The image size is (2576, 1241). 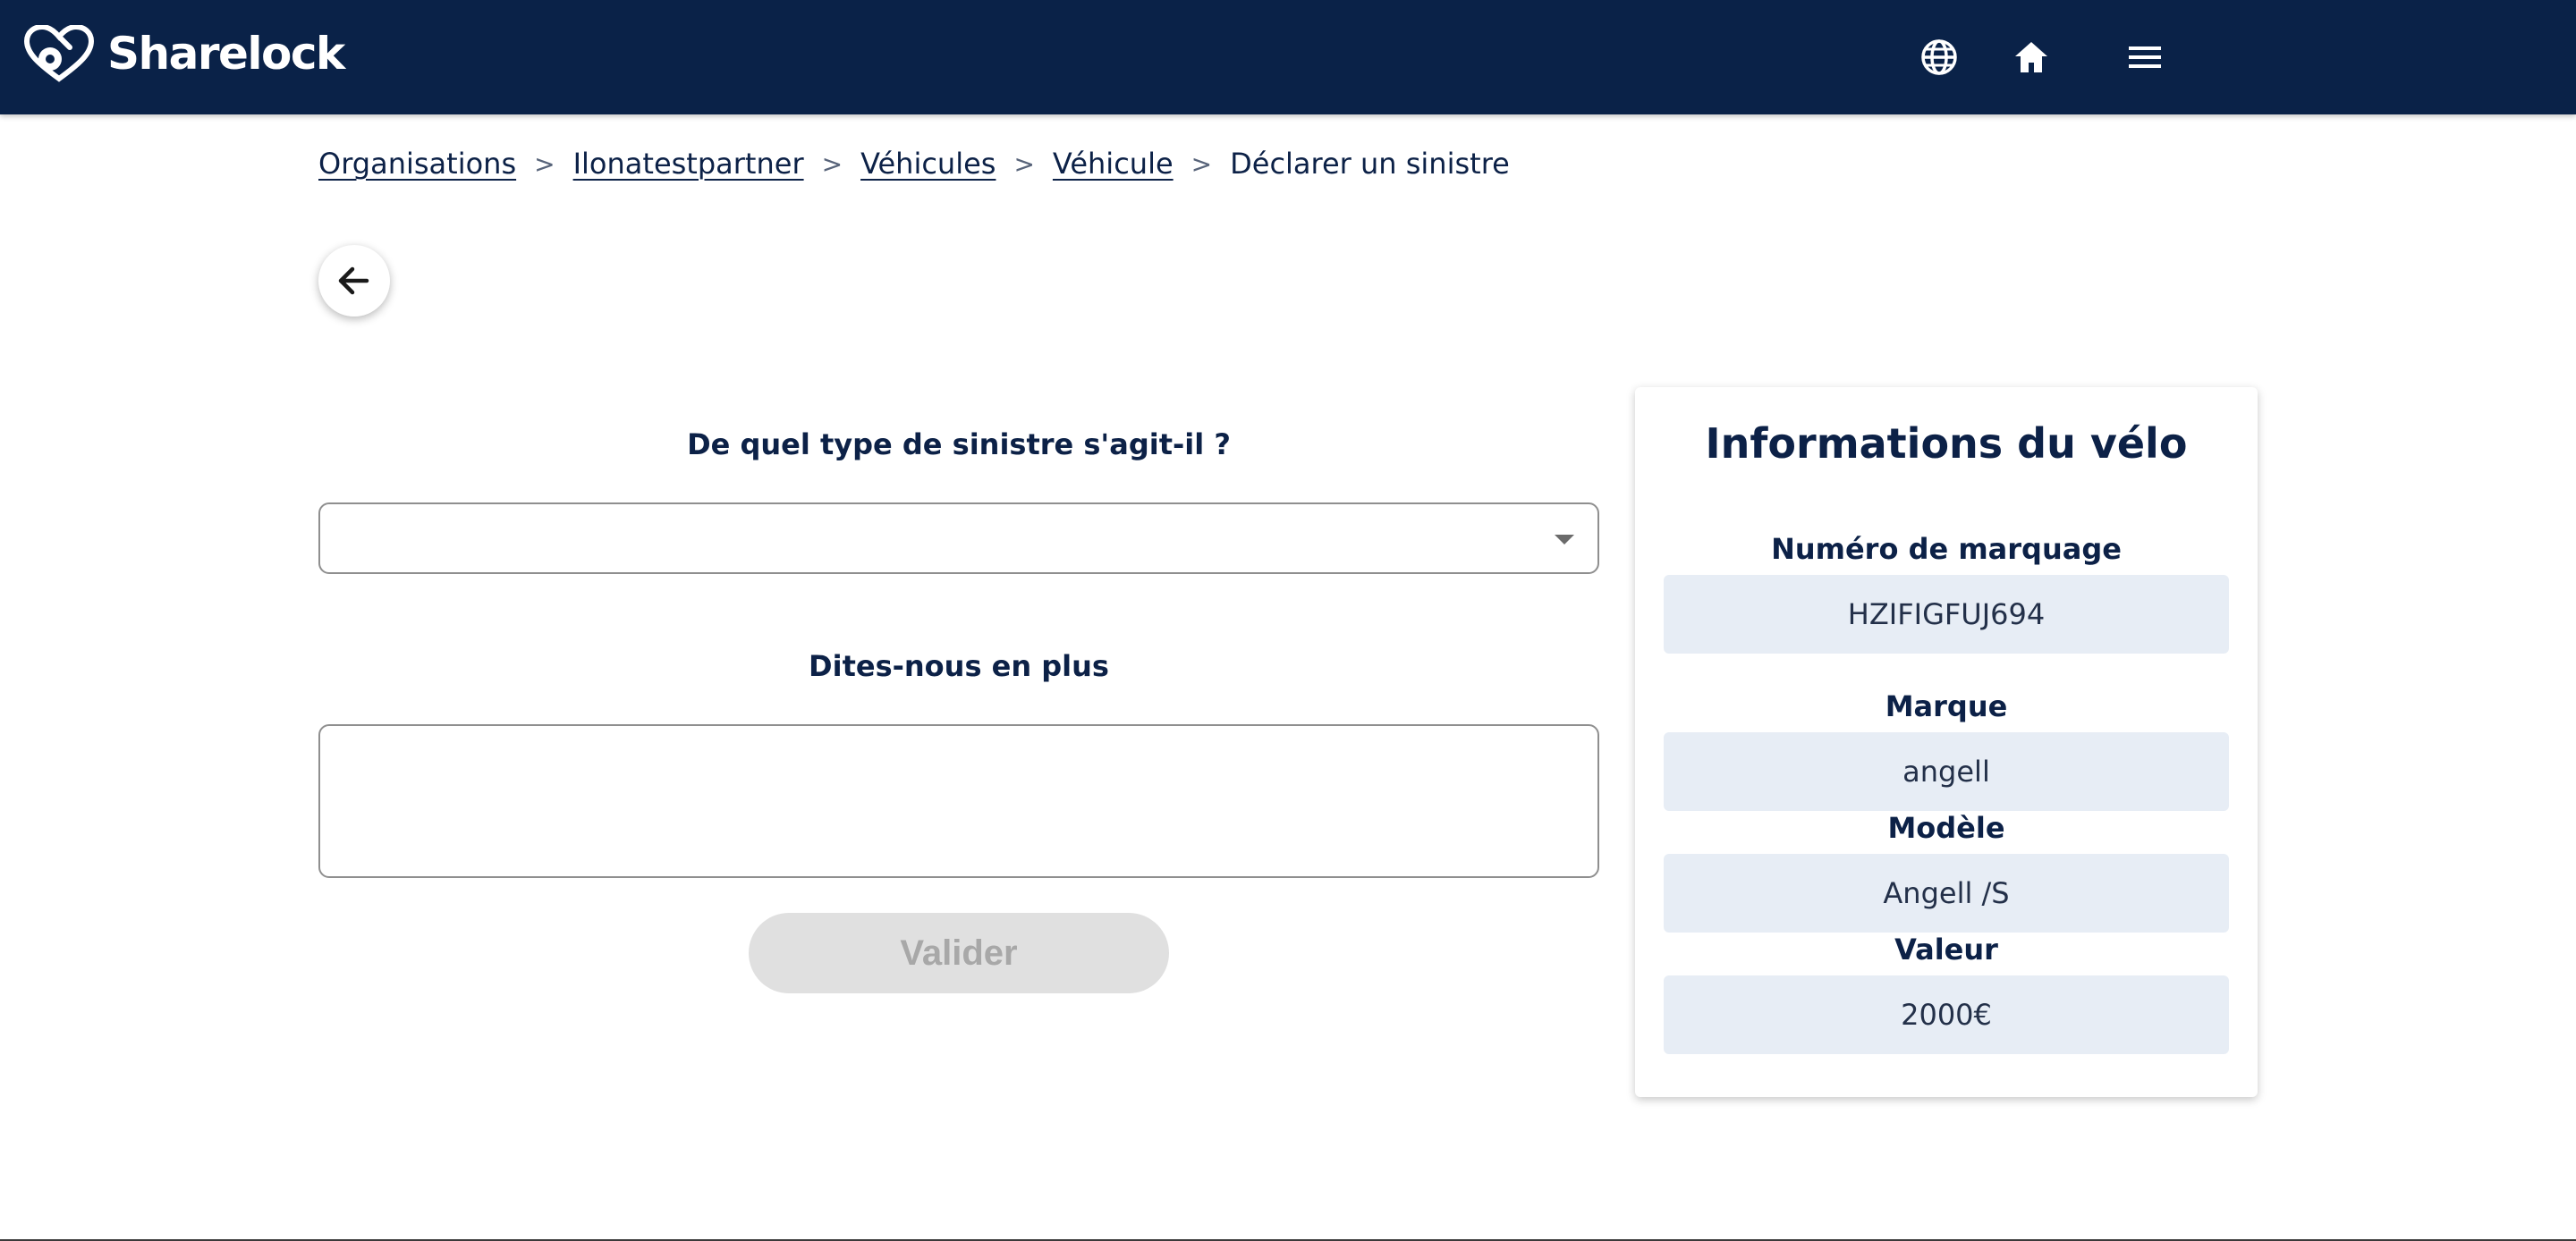 I want to click on brand-logo: Sharelock, so click(x=184, y=53).